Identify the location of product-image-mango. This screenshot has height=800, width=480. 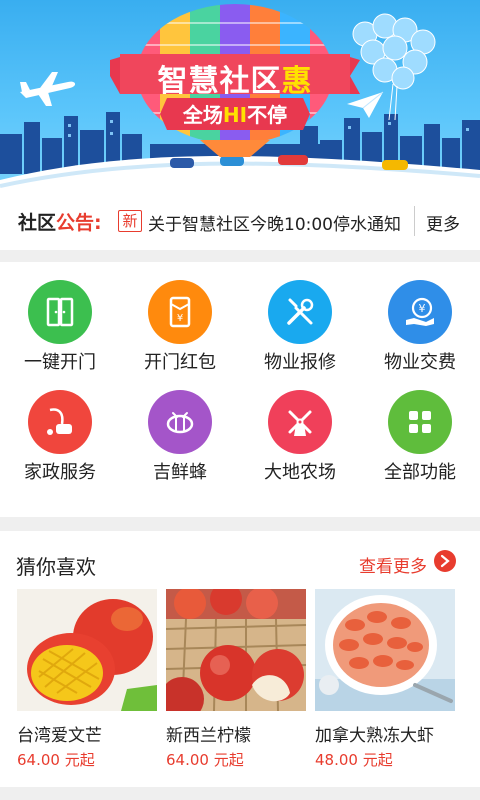
(87, 650).